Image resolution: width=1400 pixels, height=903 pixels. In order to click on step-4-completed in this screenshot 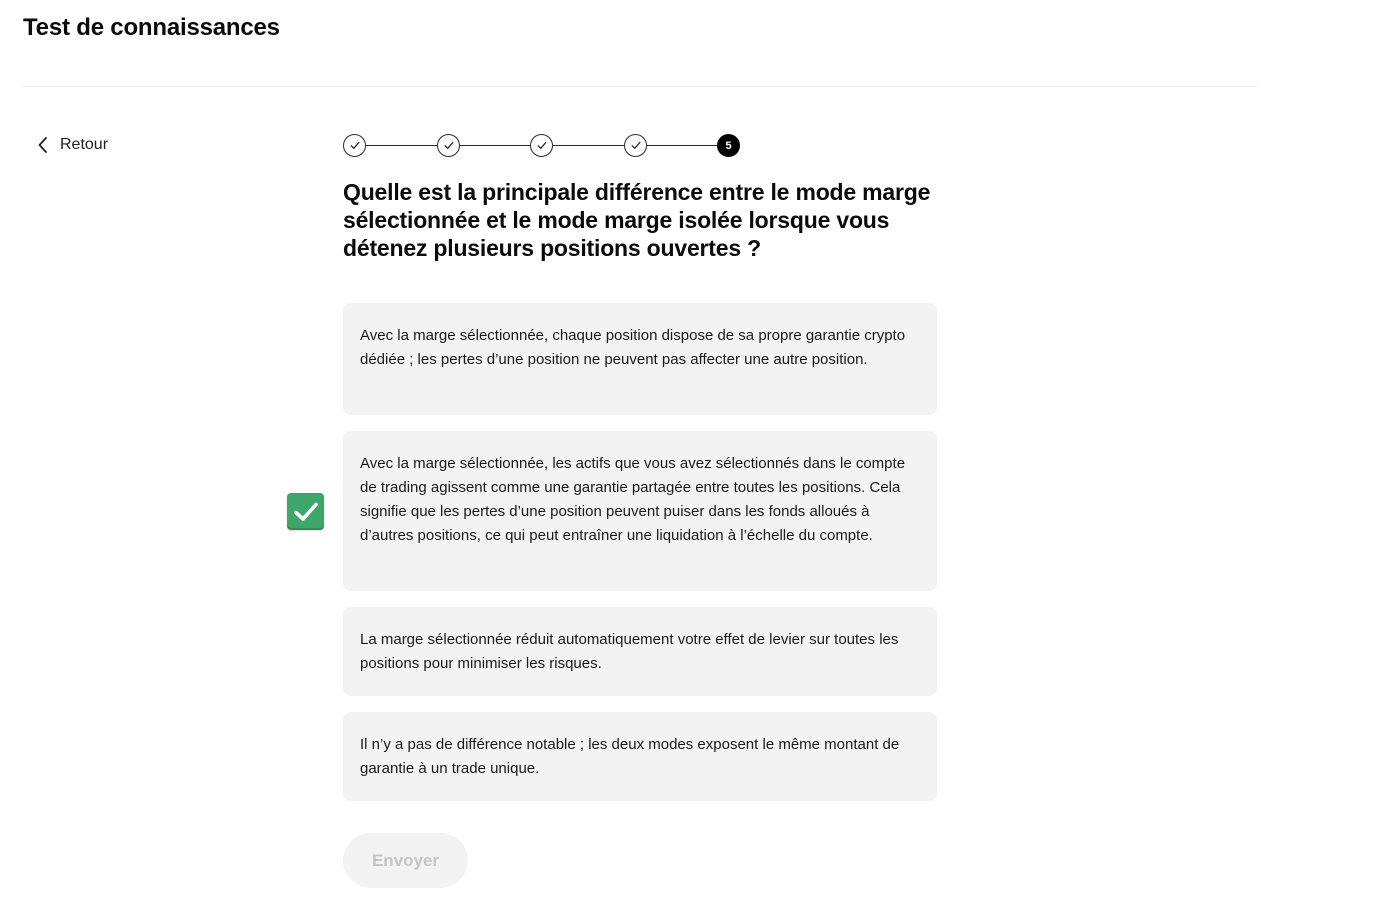, I will do `click(635, 145)`.